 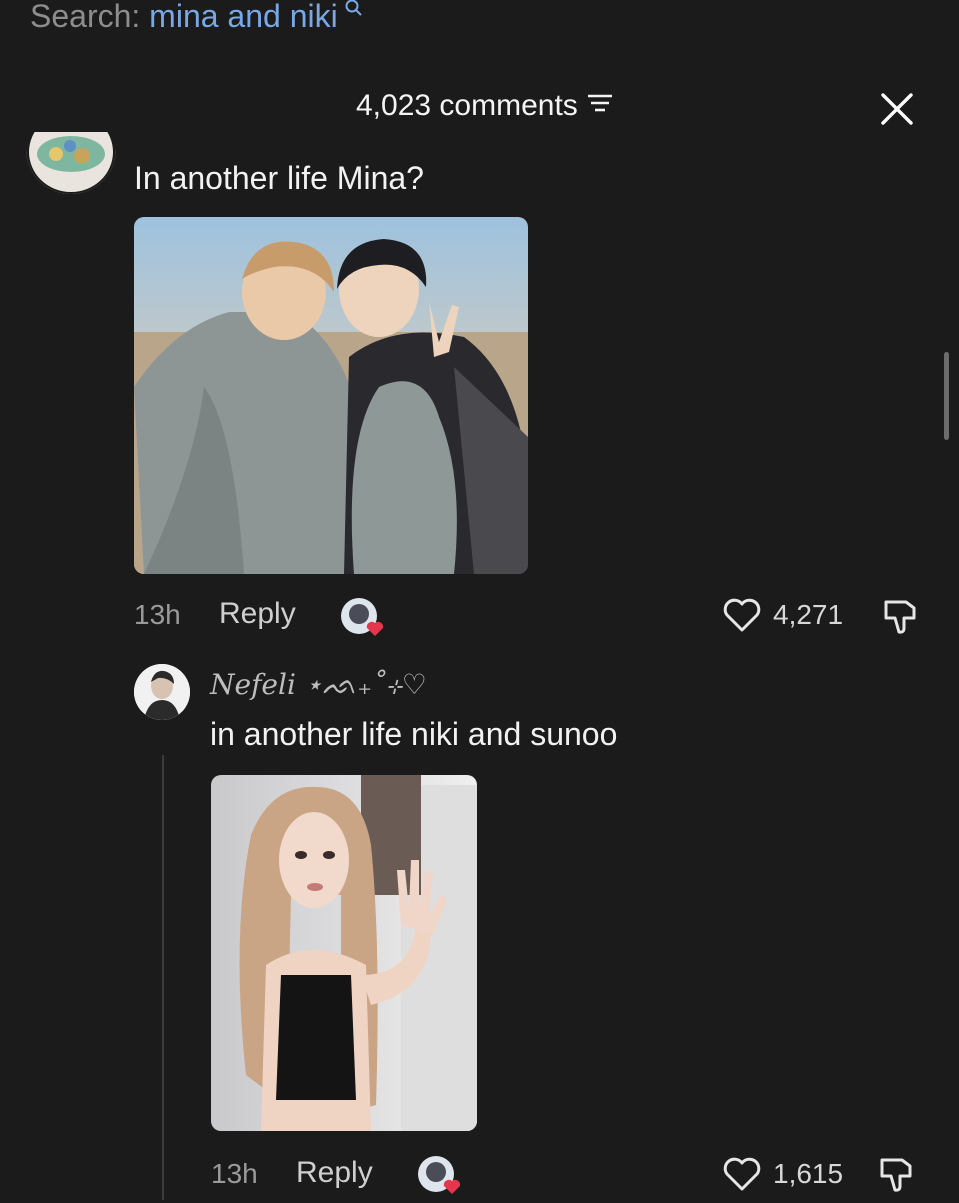 I want to click on search-icon, so click(x=351, y=11).